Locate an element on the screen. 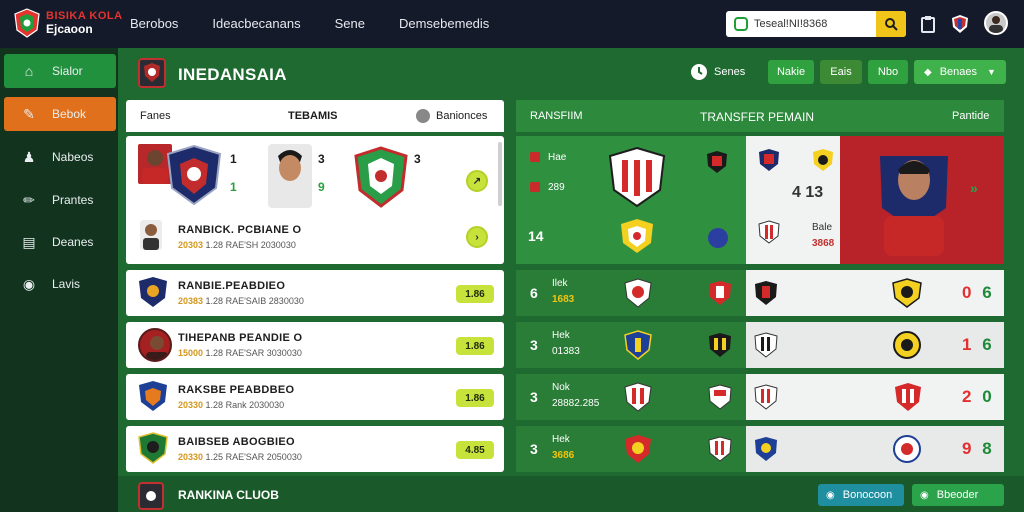  footer-button-1-label: Bonocoon is located at coordinates (867, 495).